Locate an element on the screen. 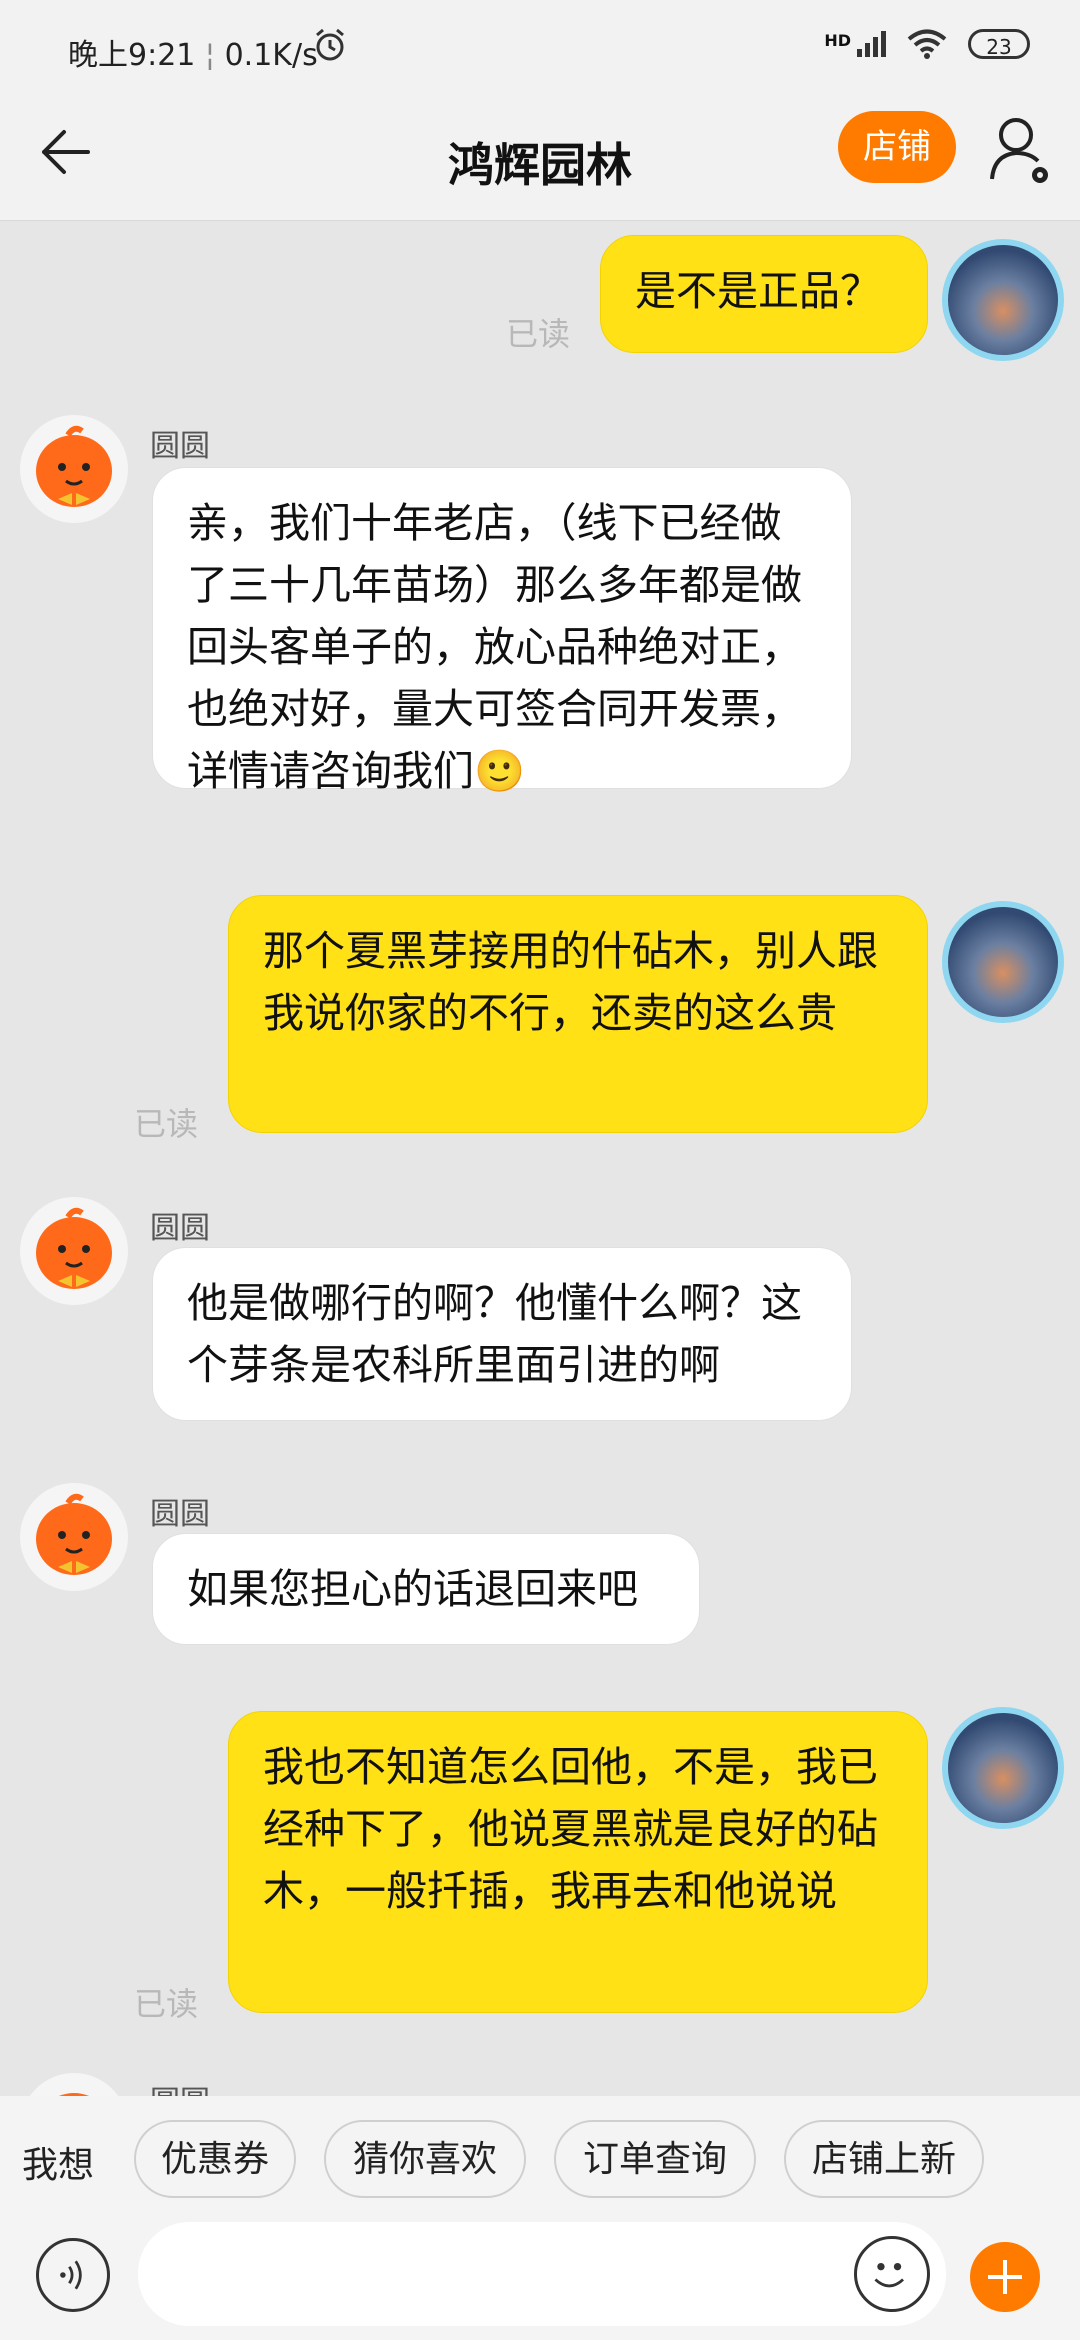  plus-icon is located at coordinates (1005, 2277).